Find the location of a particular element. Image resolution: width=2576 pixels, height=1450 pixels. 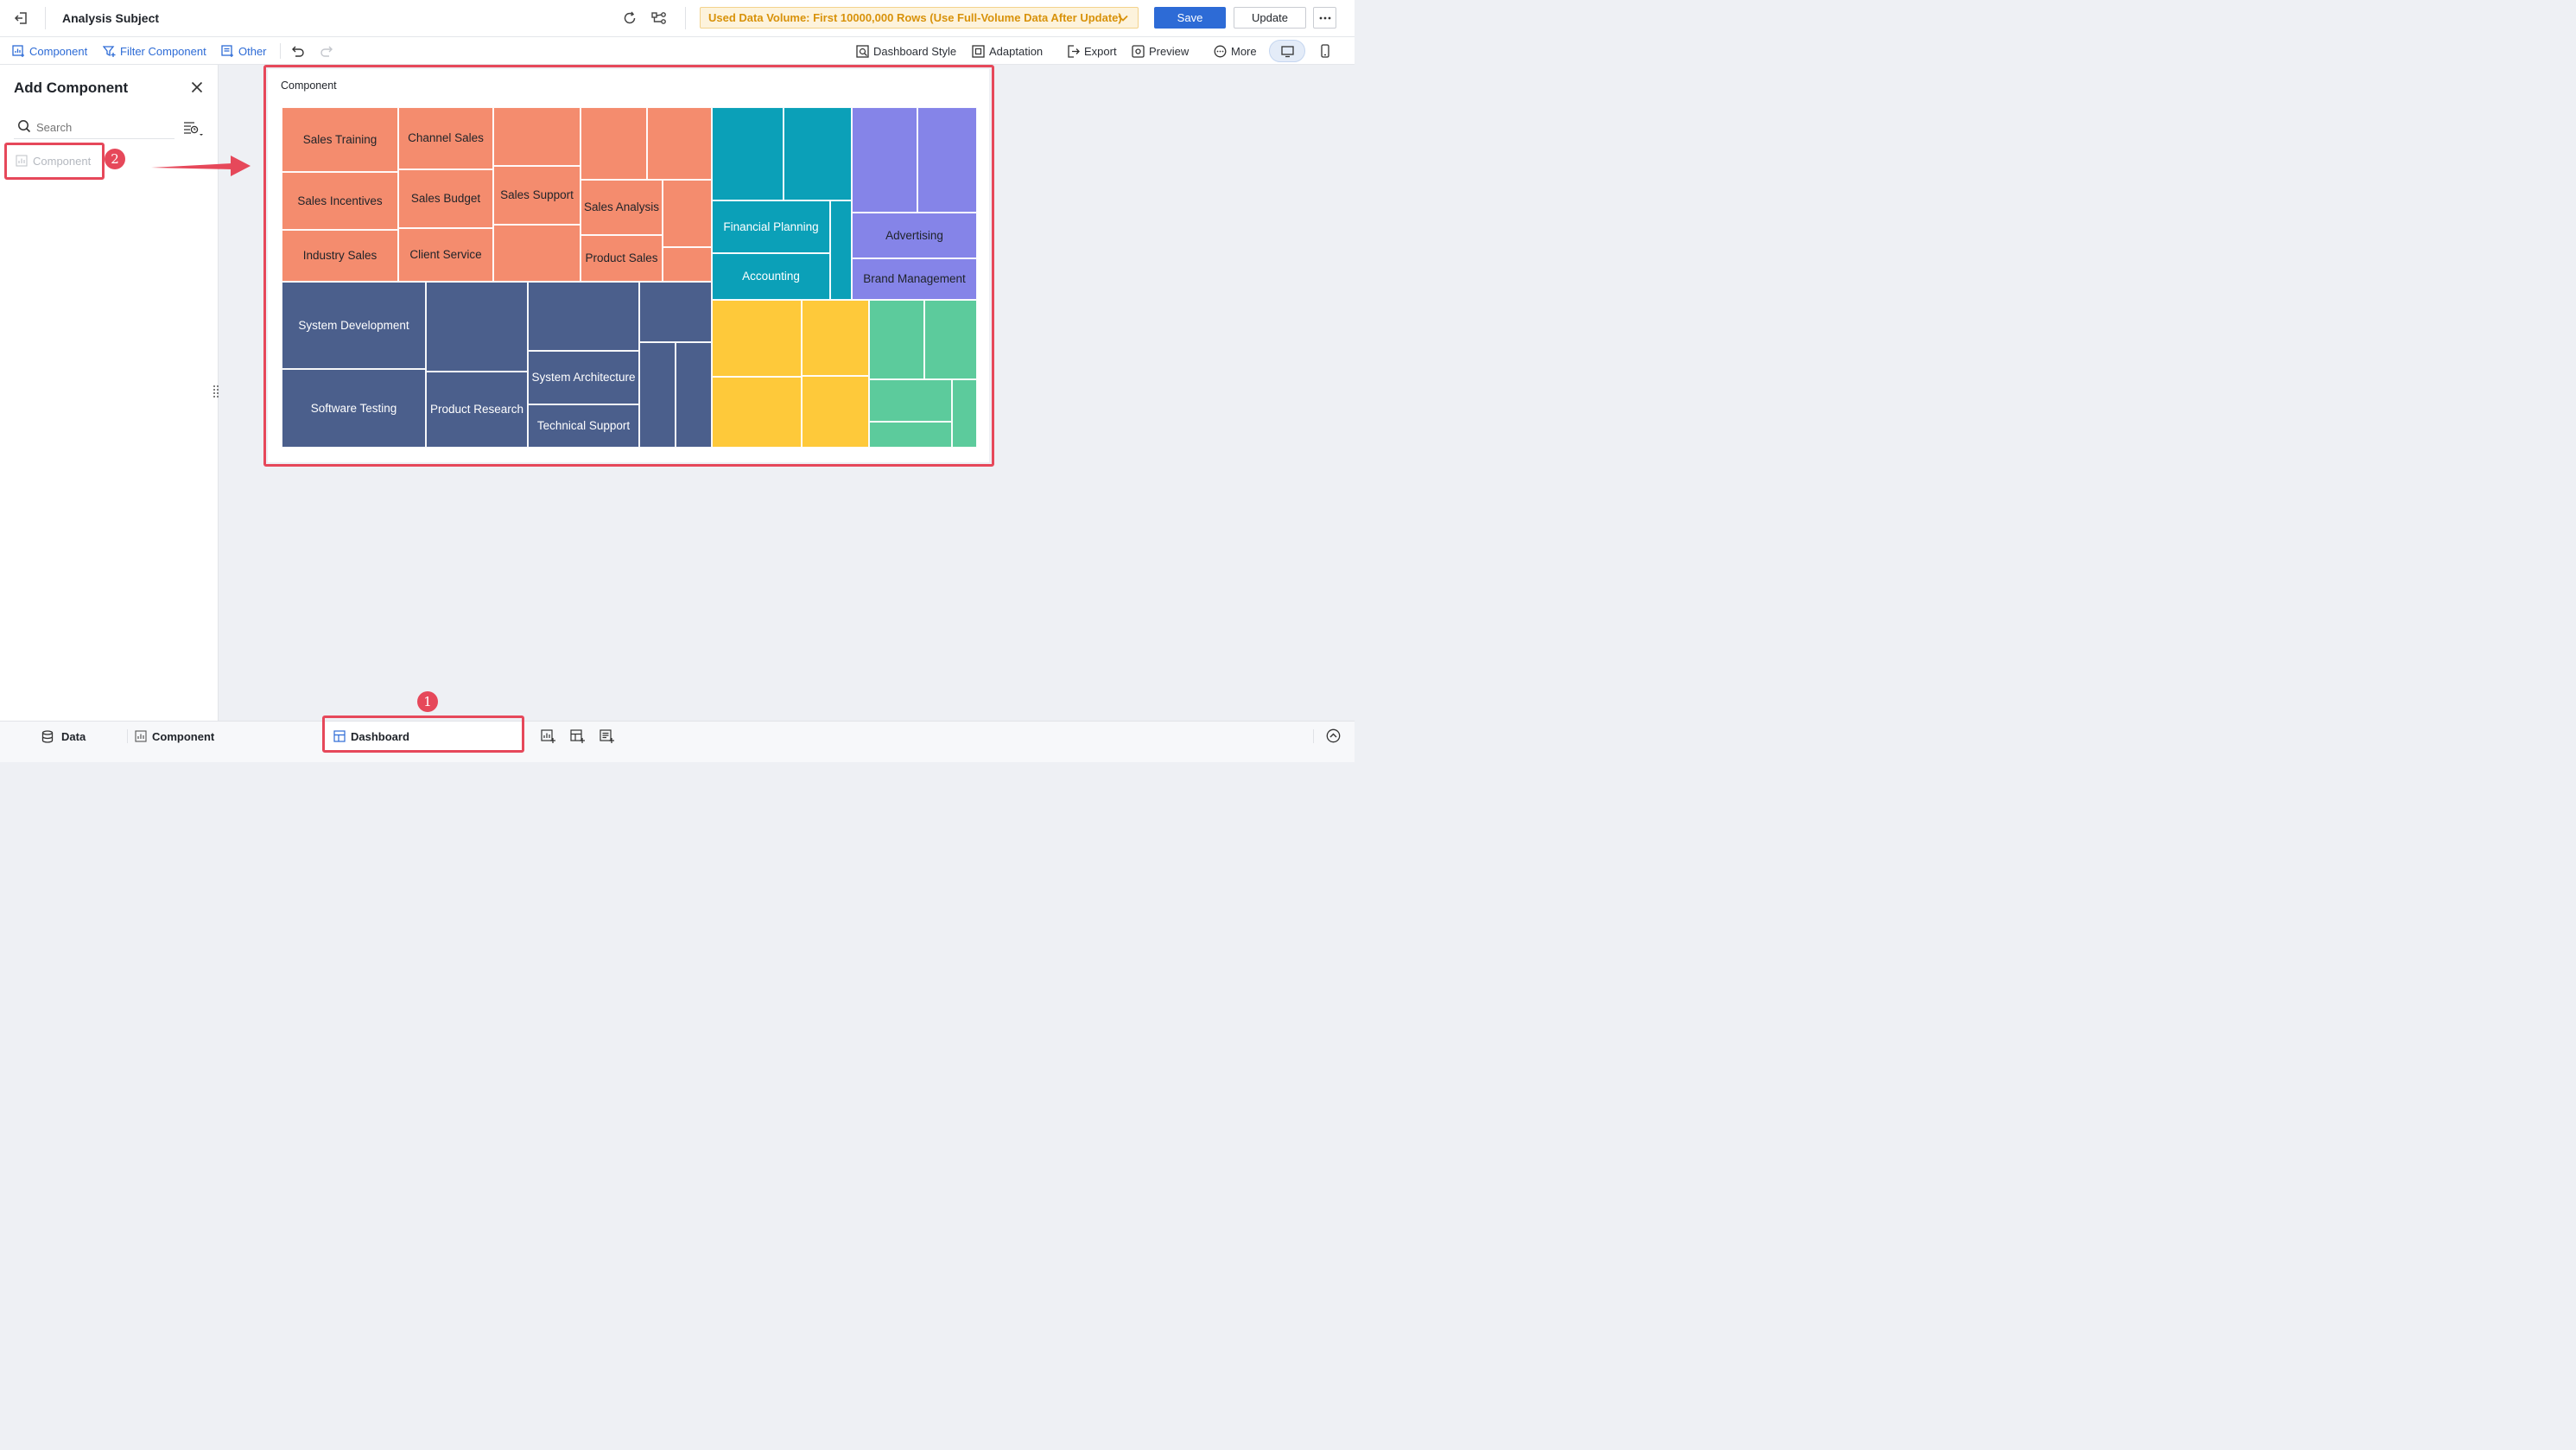

preview-icon is located at coordinates (1138, 51).